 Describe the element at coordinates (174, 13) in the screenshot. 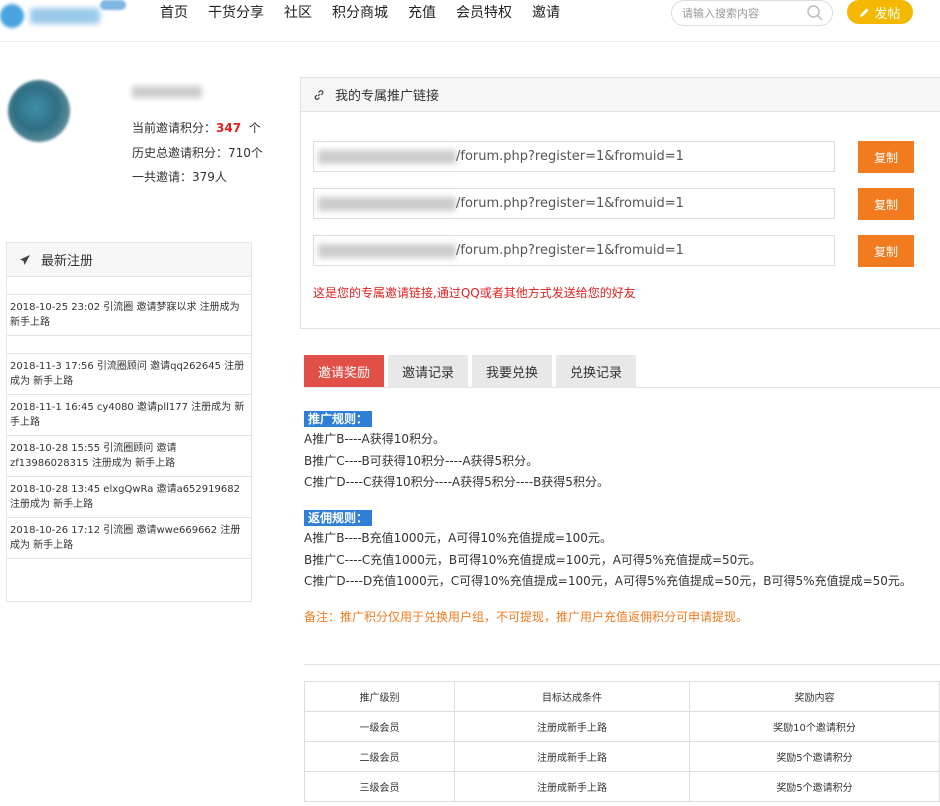

I see `nav-home: 首页` at that location.